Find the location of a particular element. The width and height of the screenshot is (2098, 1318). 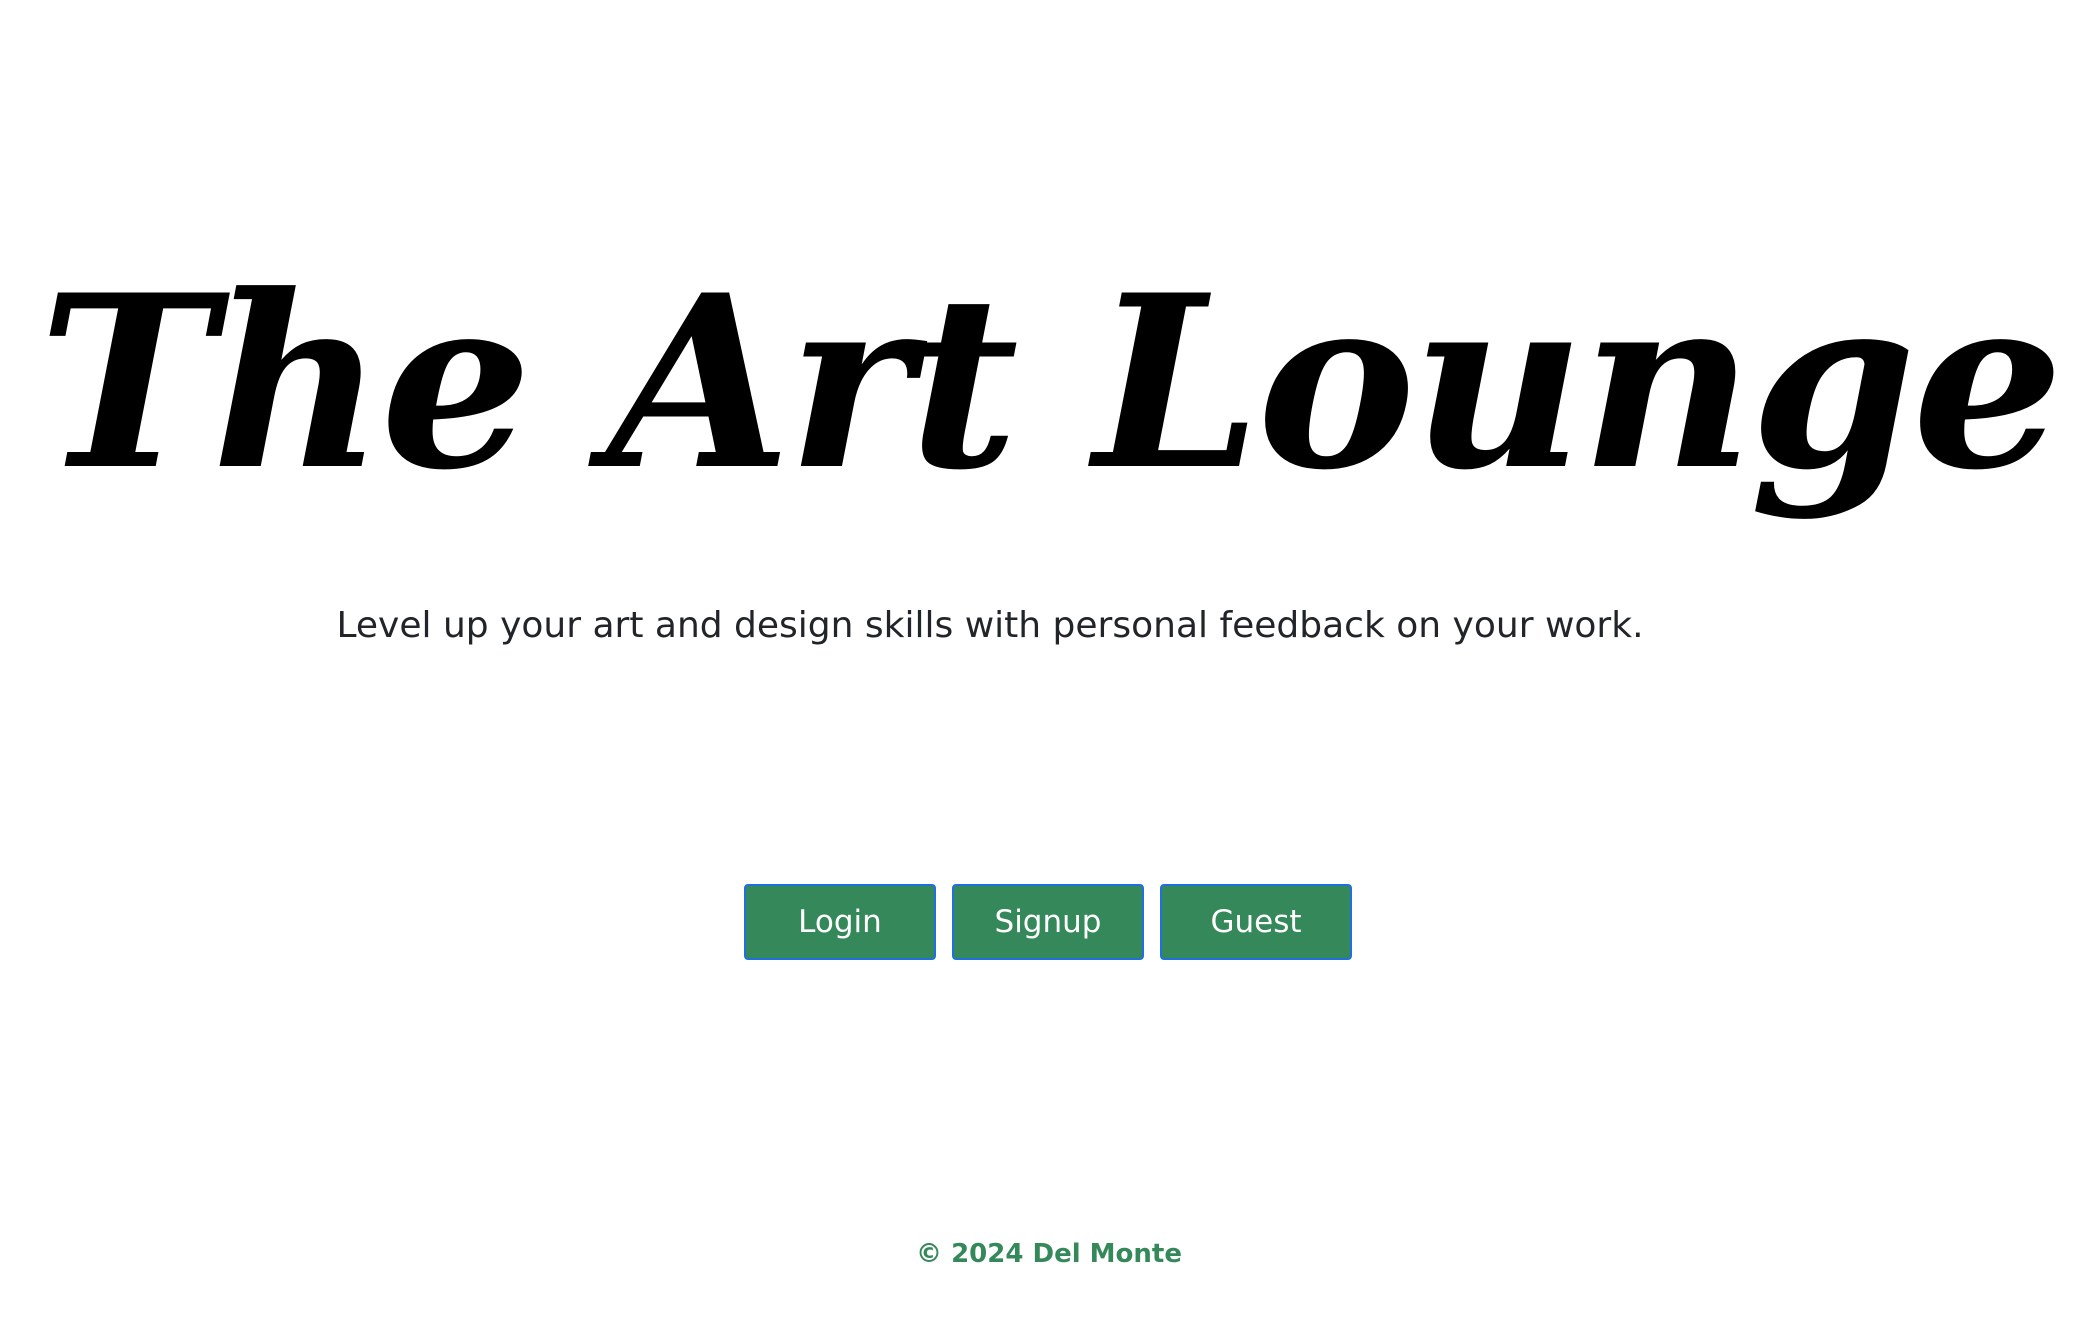

signup-button: Signup is located at coordinates (1048, 922).